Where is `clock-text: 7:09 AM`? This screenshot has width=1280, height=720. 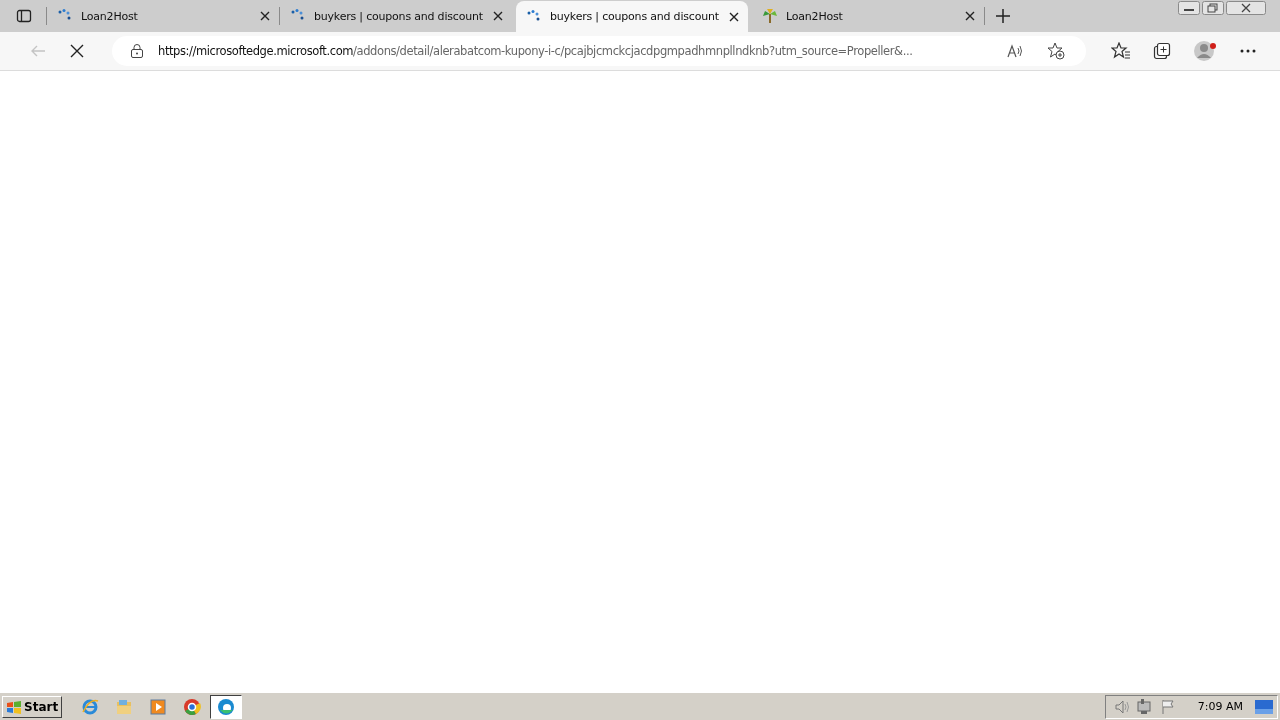
clock-text: 7:09 AM is located at coordinates (1220, 706).